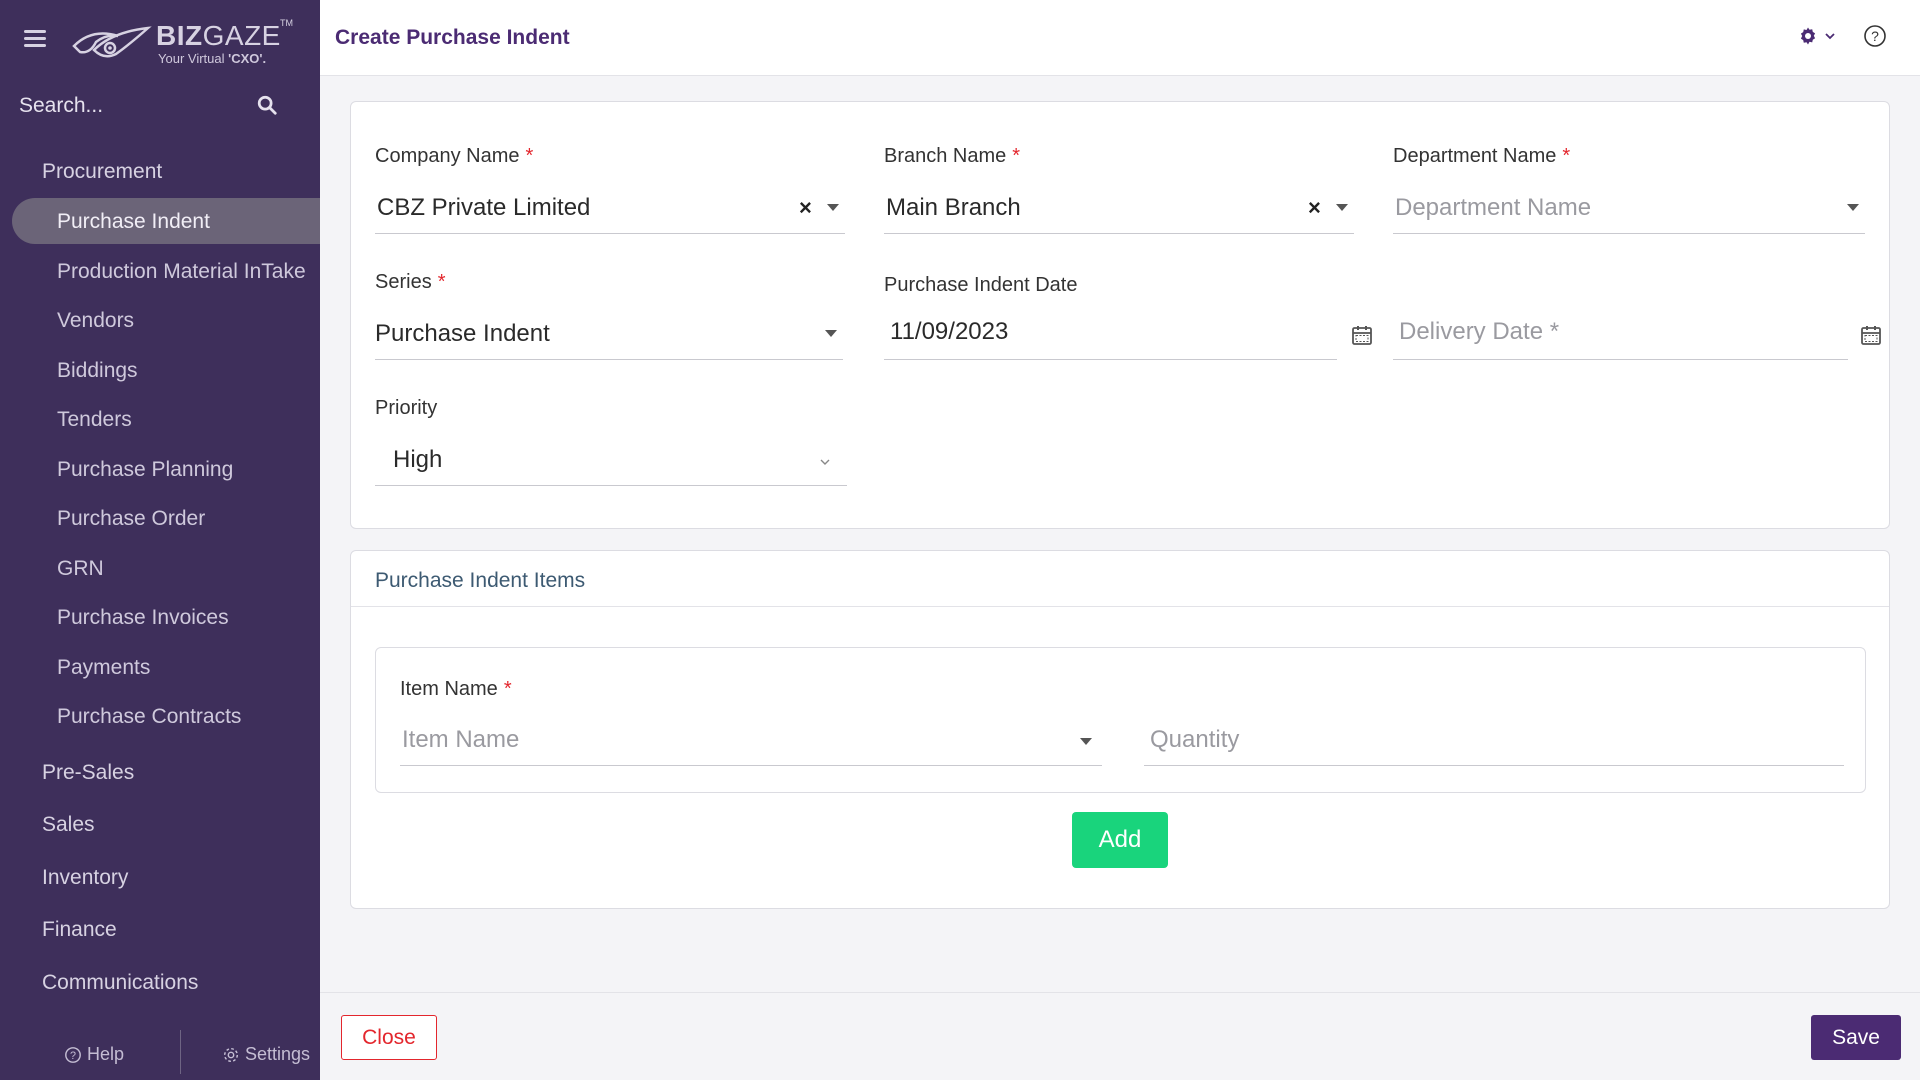  I want to click on priority-select: High, so click(611, 460).